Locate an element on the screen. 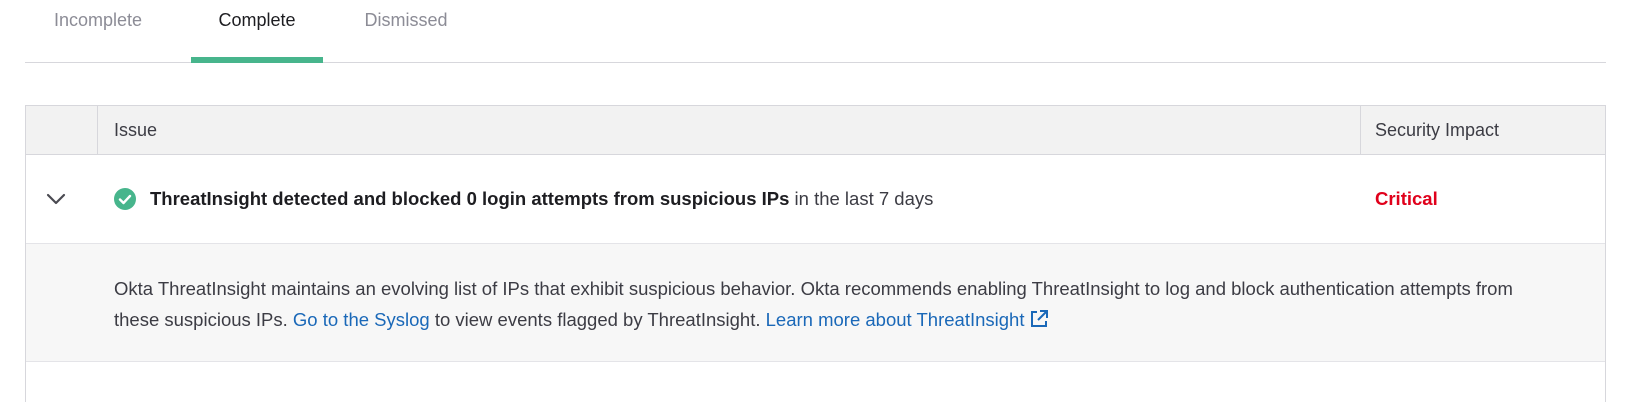  learn-more-label: Learn more about ThreatInsight is located at coordinates (895, 319).